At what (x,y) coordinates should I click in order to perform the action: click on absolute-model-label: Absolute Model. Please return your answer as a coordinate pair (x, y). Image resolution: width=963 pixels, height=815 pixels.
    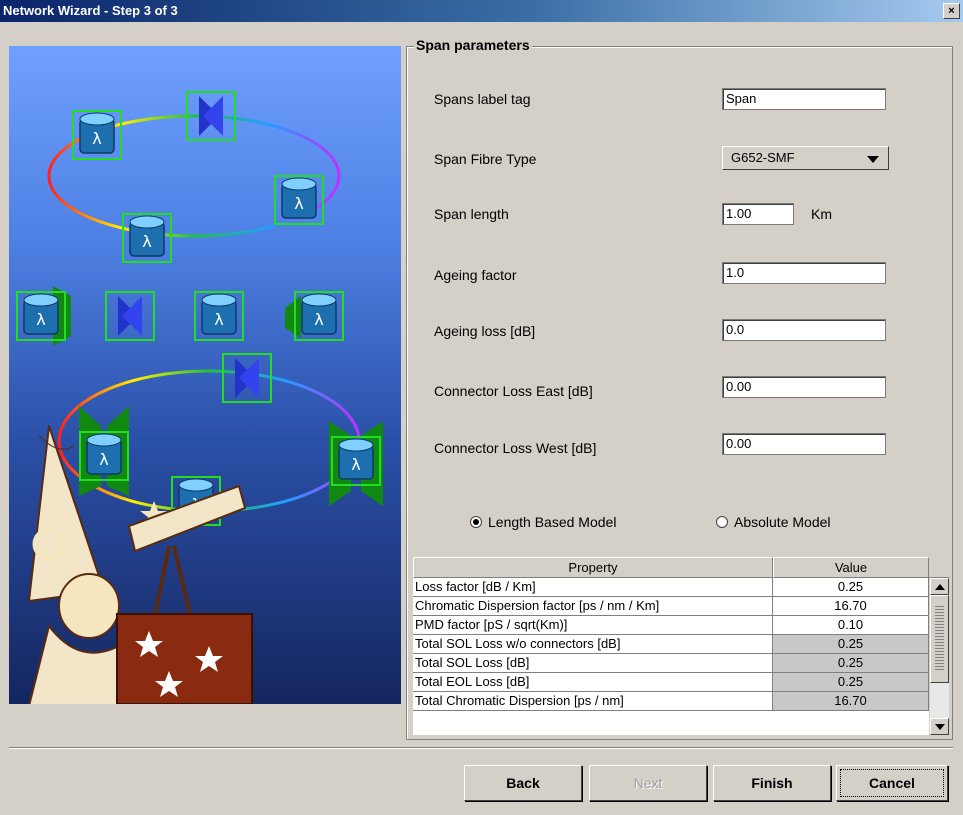
    Looking at the image, I should click on (782, 522).